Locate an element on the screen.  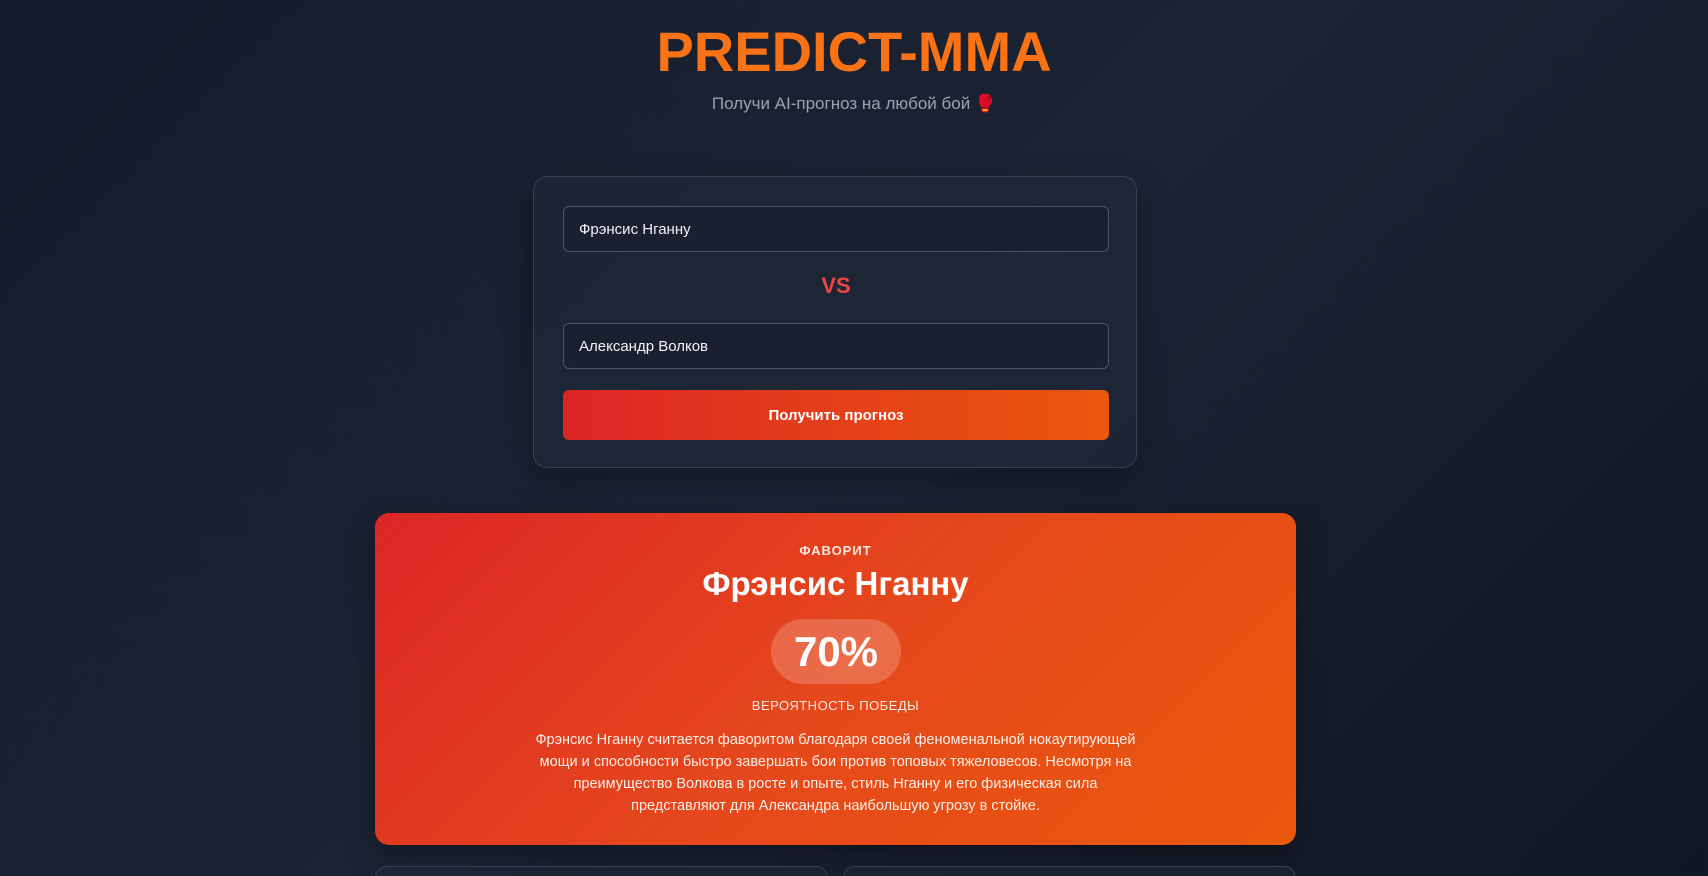
favorite-label: ФАВОРИТ is located at coordinates (835, 550).